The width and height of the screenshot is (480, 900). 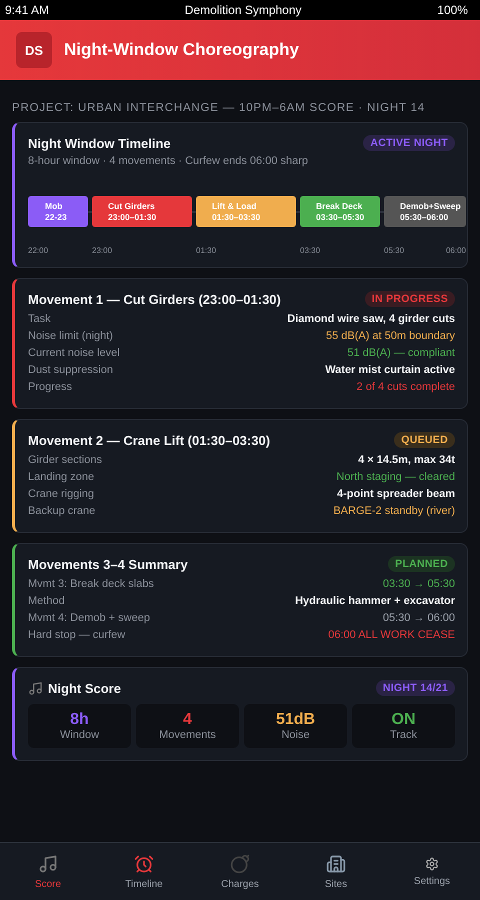 I want to click on stat-label: Window, so click(x=80, y=735).